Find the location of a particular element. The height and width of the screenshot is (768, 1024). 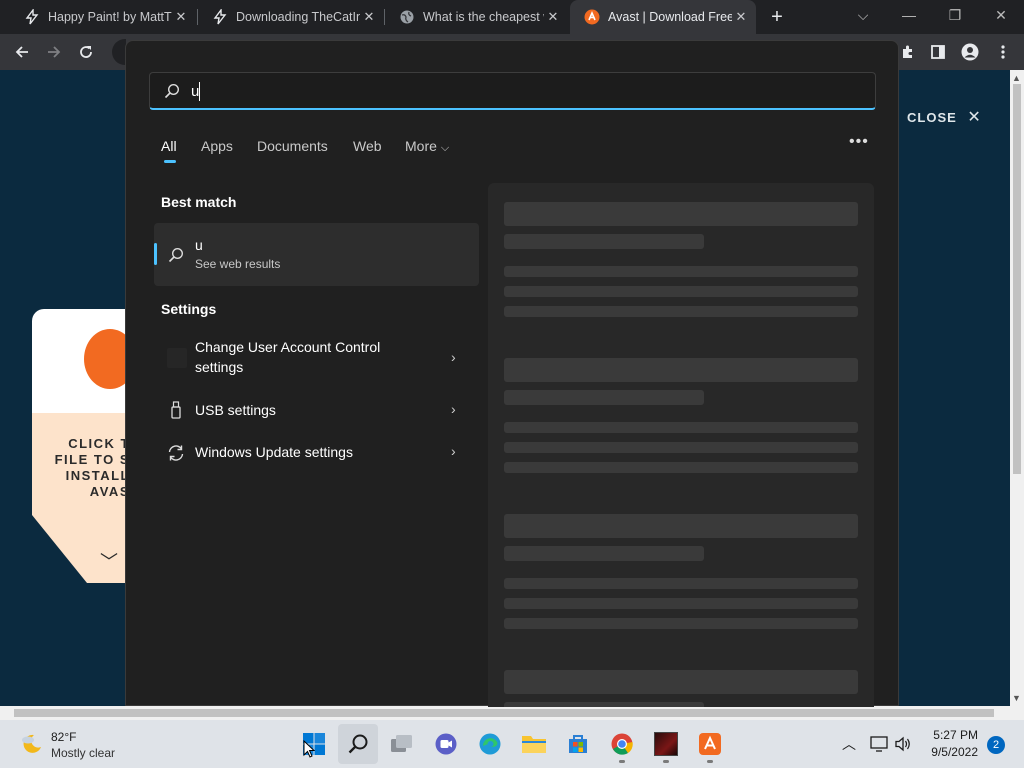

clock-date: 9/5/2022 is located at coordinates (954, 752).